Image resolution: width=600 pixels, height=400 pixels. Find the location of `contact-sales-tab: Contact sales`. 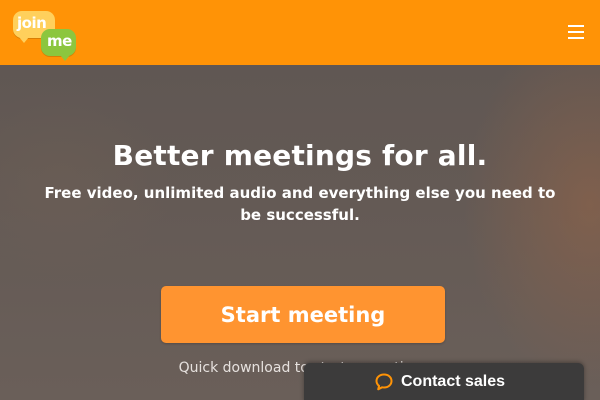

contact-sales-tab: Contact sales is located at coordinates (444, 381).